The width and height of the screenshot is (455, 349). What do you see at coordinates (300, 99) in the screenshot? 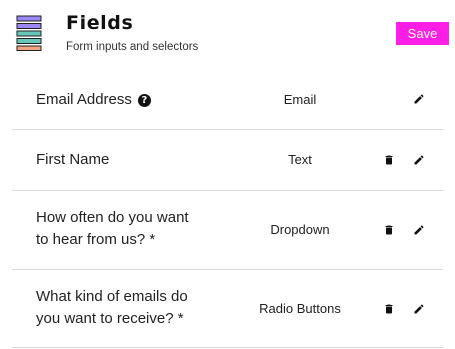
I see `field-type: Email` at bounding box center [300, 99].